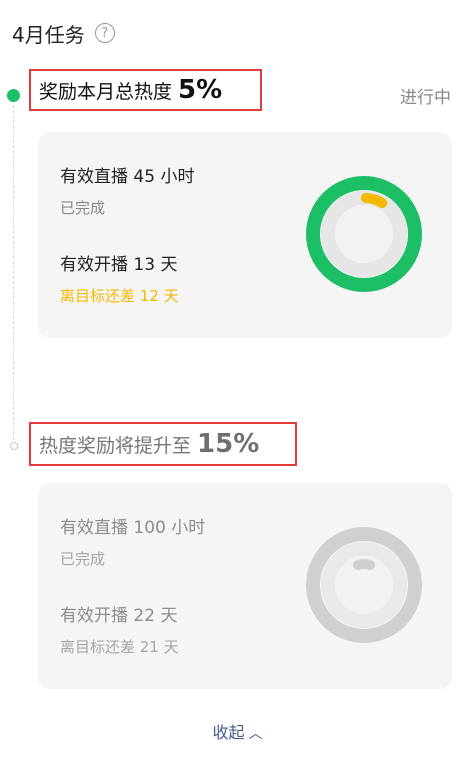 The image size is (475, 772). Describe the element at coordinates (83, 208) in the screenshot. I see `task1-req-hours-status: 已完成` at that location.